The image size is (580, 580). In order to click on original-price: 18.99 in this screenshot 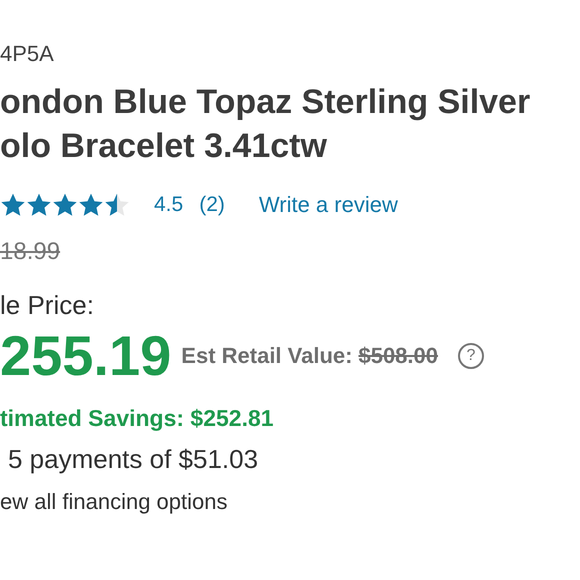, I will do `click(30, 252)`.